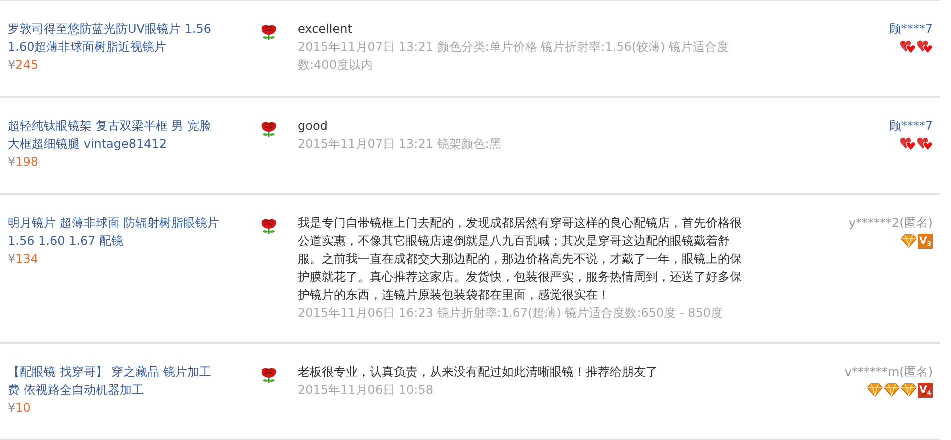  I want to click on review-meta: 2015年11月06日 16:23 镜片折射率:1.67(超薄) 镜片适合度数:650度 - 850度, so click(511, 313).